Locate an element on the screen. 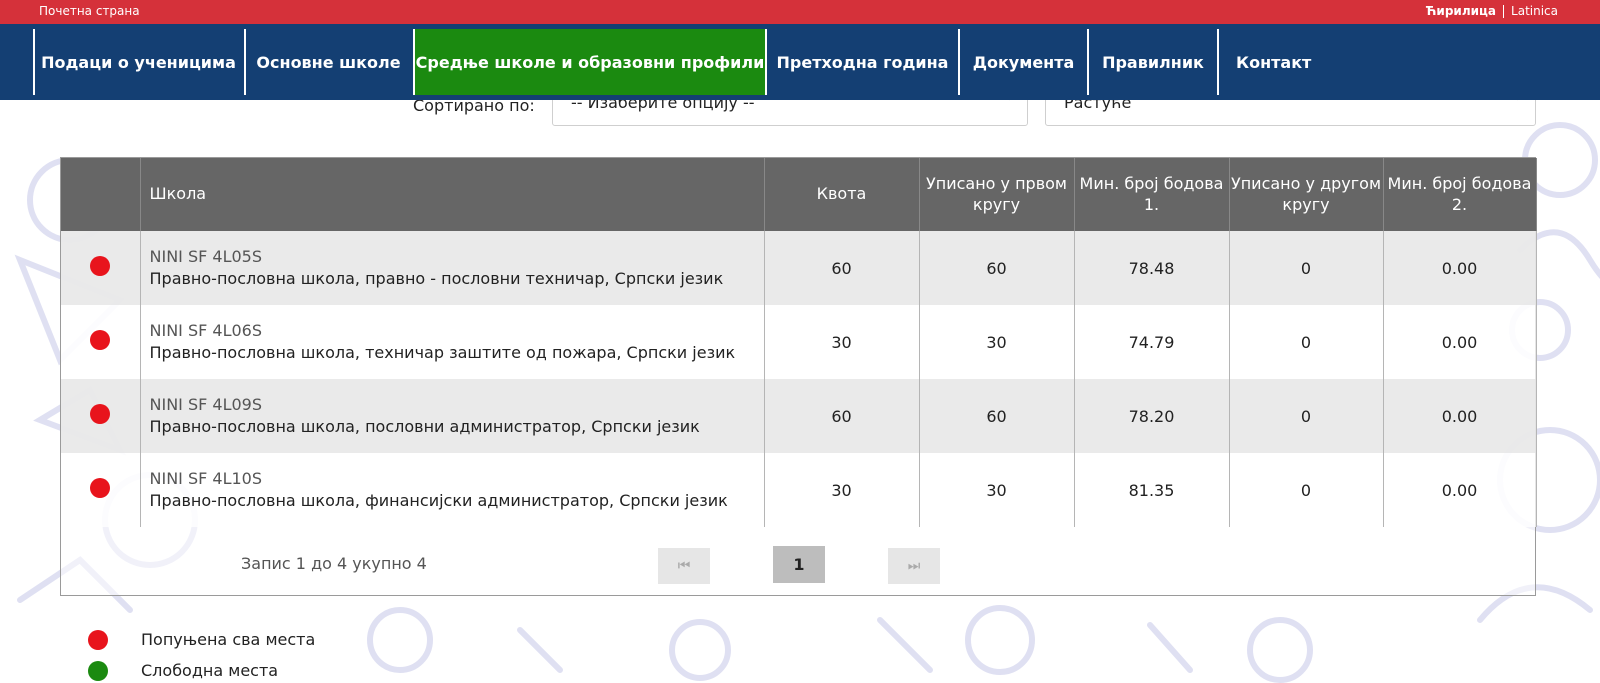 This screenshot has width=1600, height=683. nav-item-documents: Документа is located at coordinates (1022, 62).